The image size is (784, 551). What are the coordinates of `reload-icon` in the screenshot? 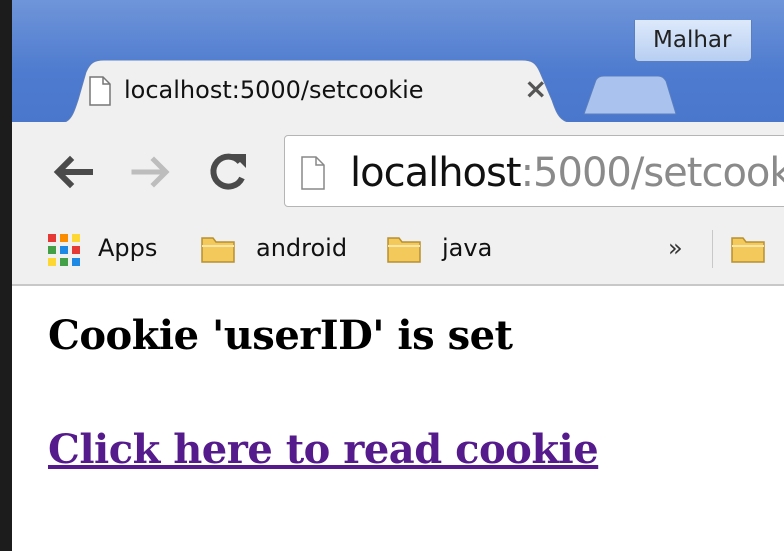 It's located at (228, 172).